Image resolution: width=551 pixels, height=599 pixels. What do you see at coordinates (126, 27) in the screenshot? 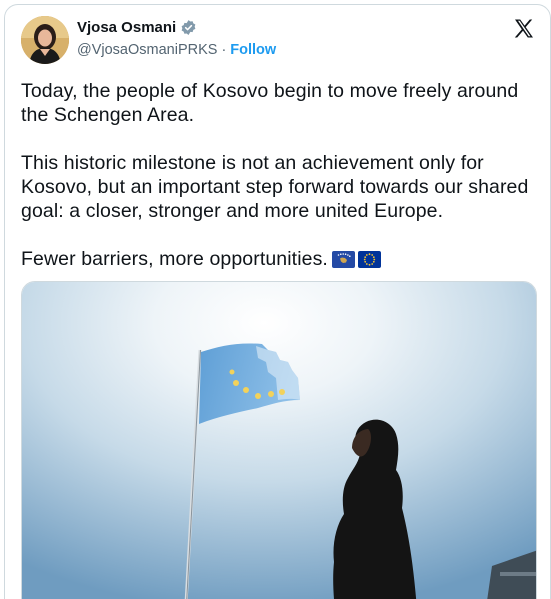
I see `author-name: Vjosa Osmani` at bounding box center [126, 27].